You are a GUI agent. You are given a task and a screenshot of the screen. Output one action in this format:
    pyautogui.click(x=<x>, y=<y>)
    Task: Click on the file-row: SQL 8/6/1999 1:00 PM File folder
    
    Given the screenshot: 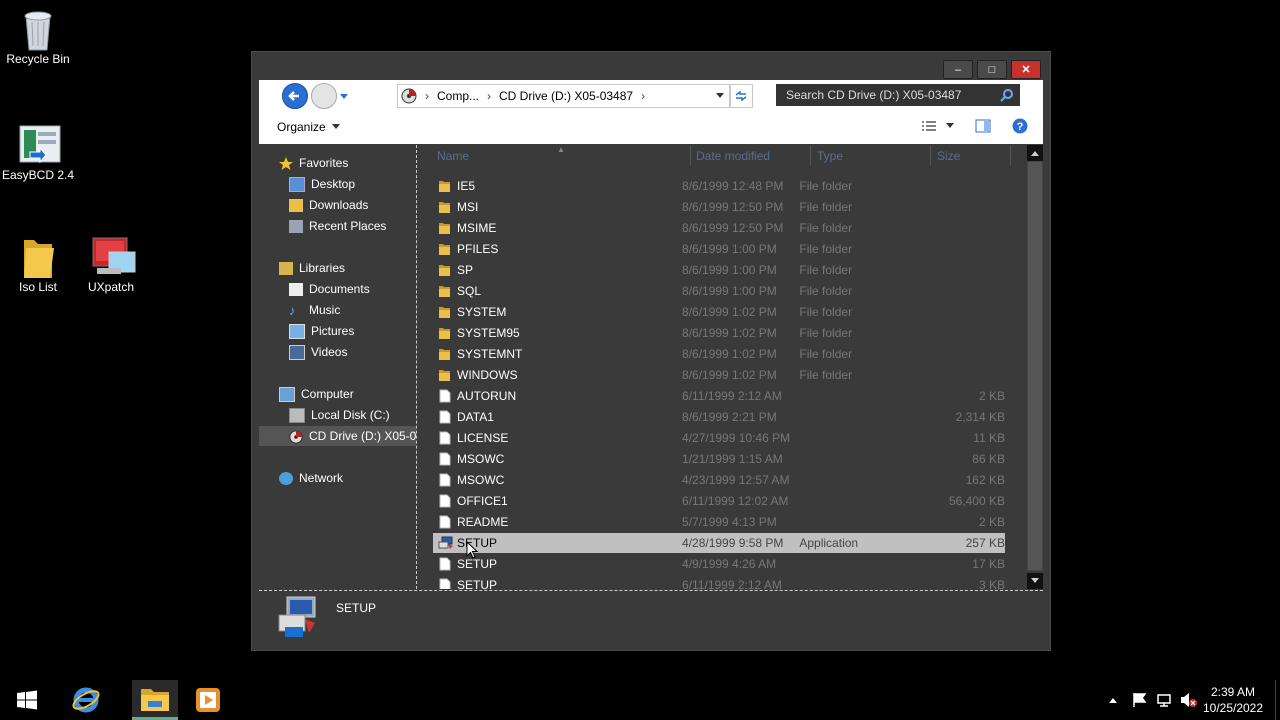 What is the action you would take?
    pyautogui.click(x=719, y=291)
    